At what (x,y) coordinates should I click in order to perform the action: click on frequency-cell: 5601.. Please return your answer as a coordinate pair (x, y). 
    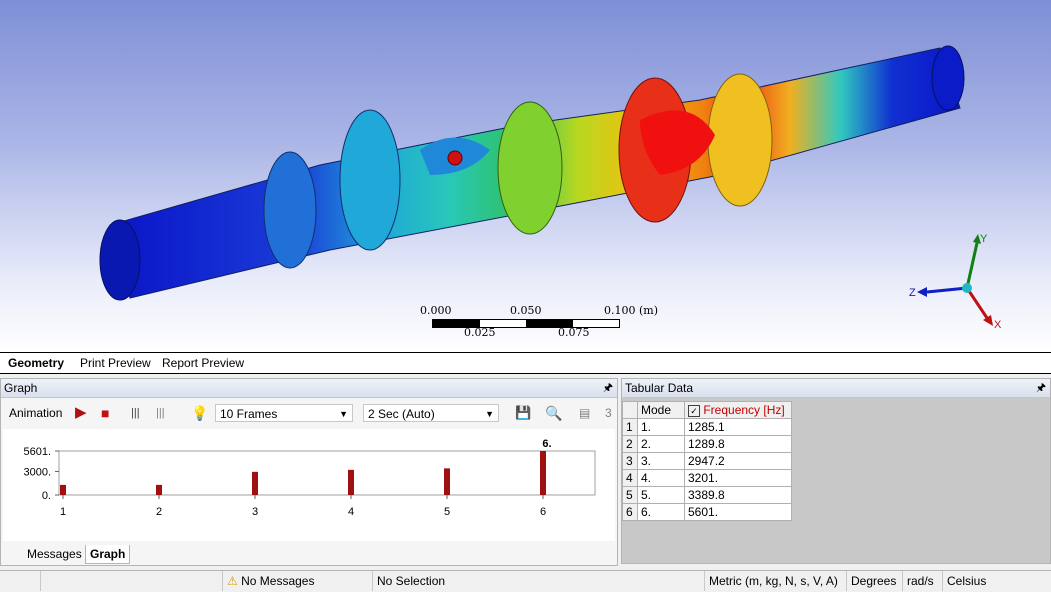
    Looking at the image, I should click on (738, 512).